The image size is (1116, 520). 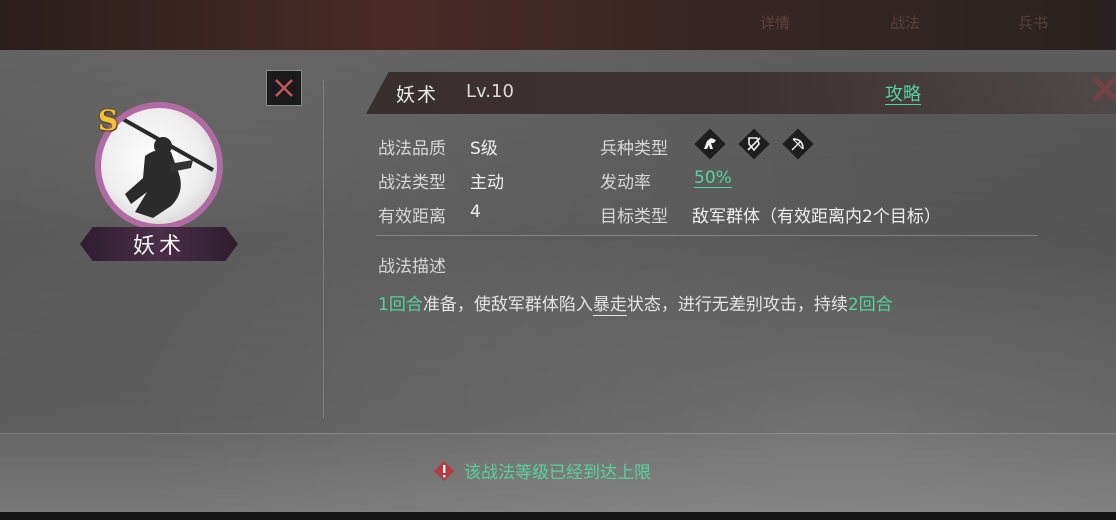 I want to click on guide-link: 攻略, so click(x=903, y=93).